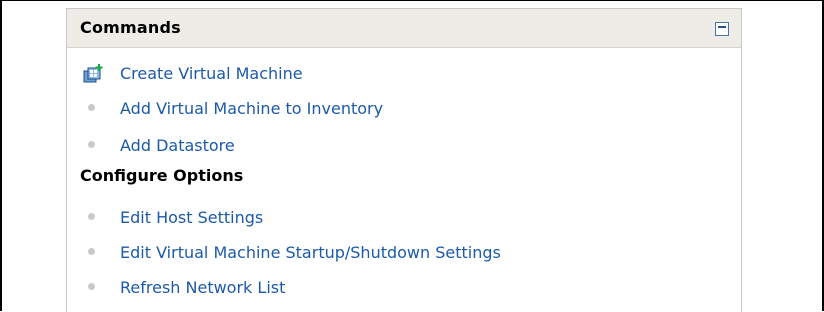  I want to click on edit-host-settings-link: Edit Host Settings, so click(191, 217).